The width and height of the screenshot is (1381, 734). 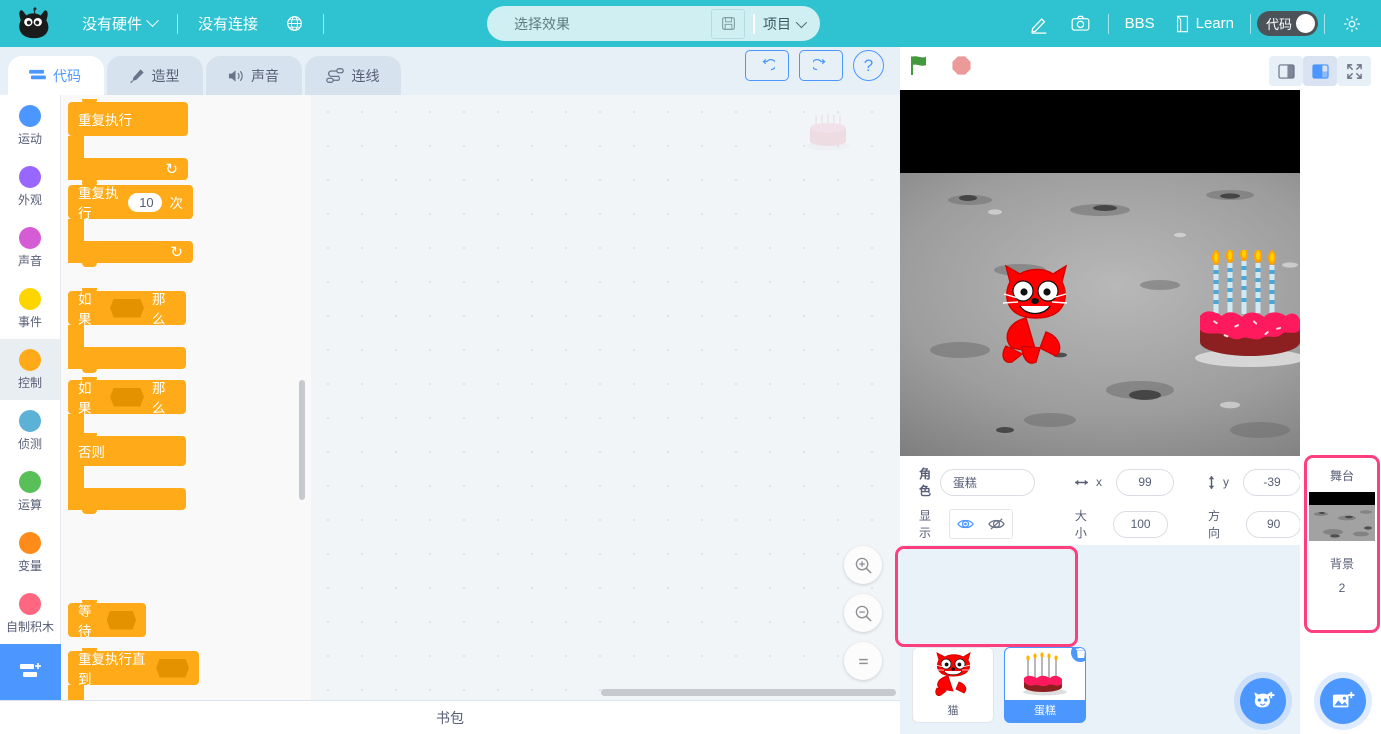 I want to click on category-sensing: 侦测, so click(x=30, y=430).